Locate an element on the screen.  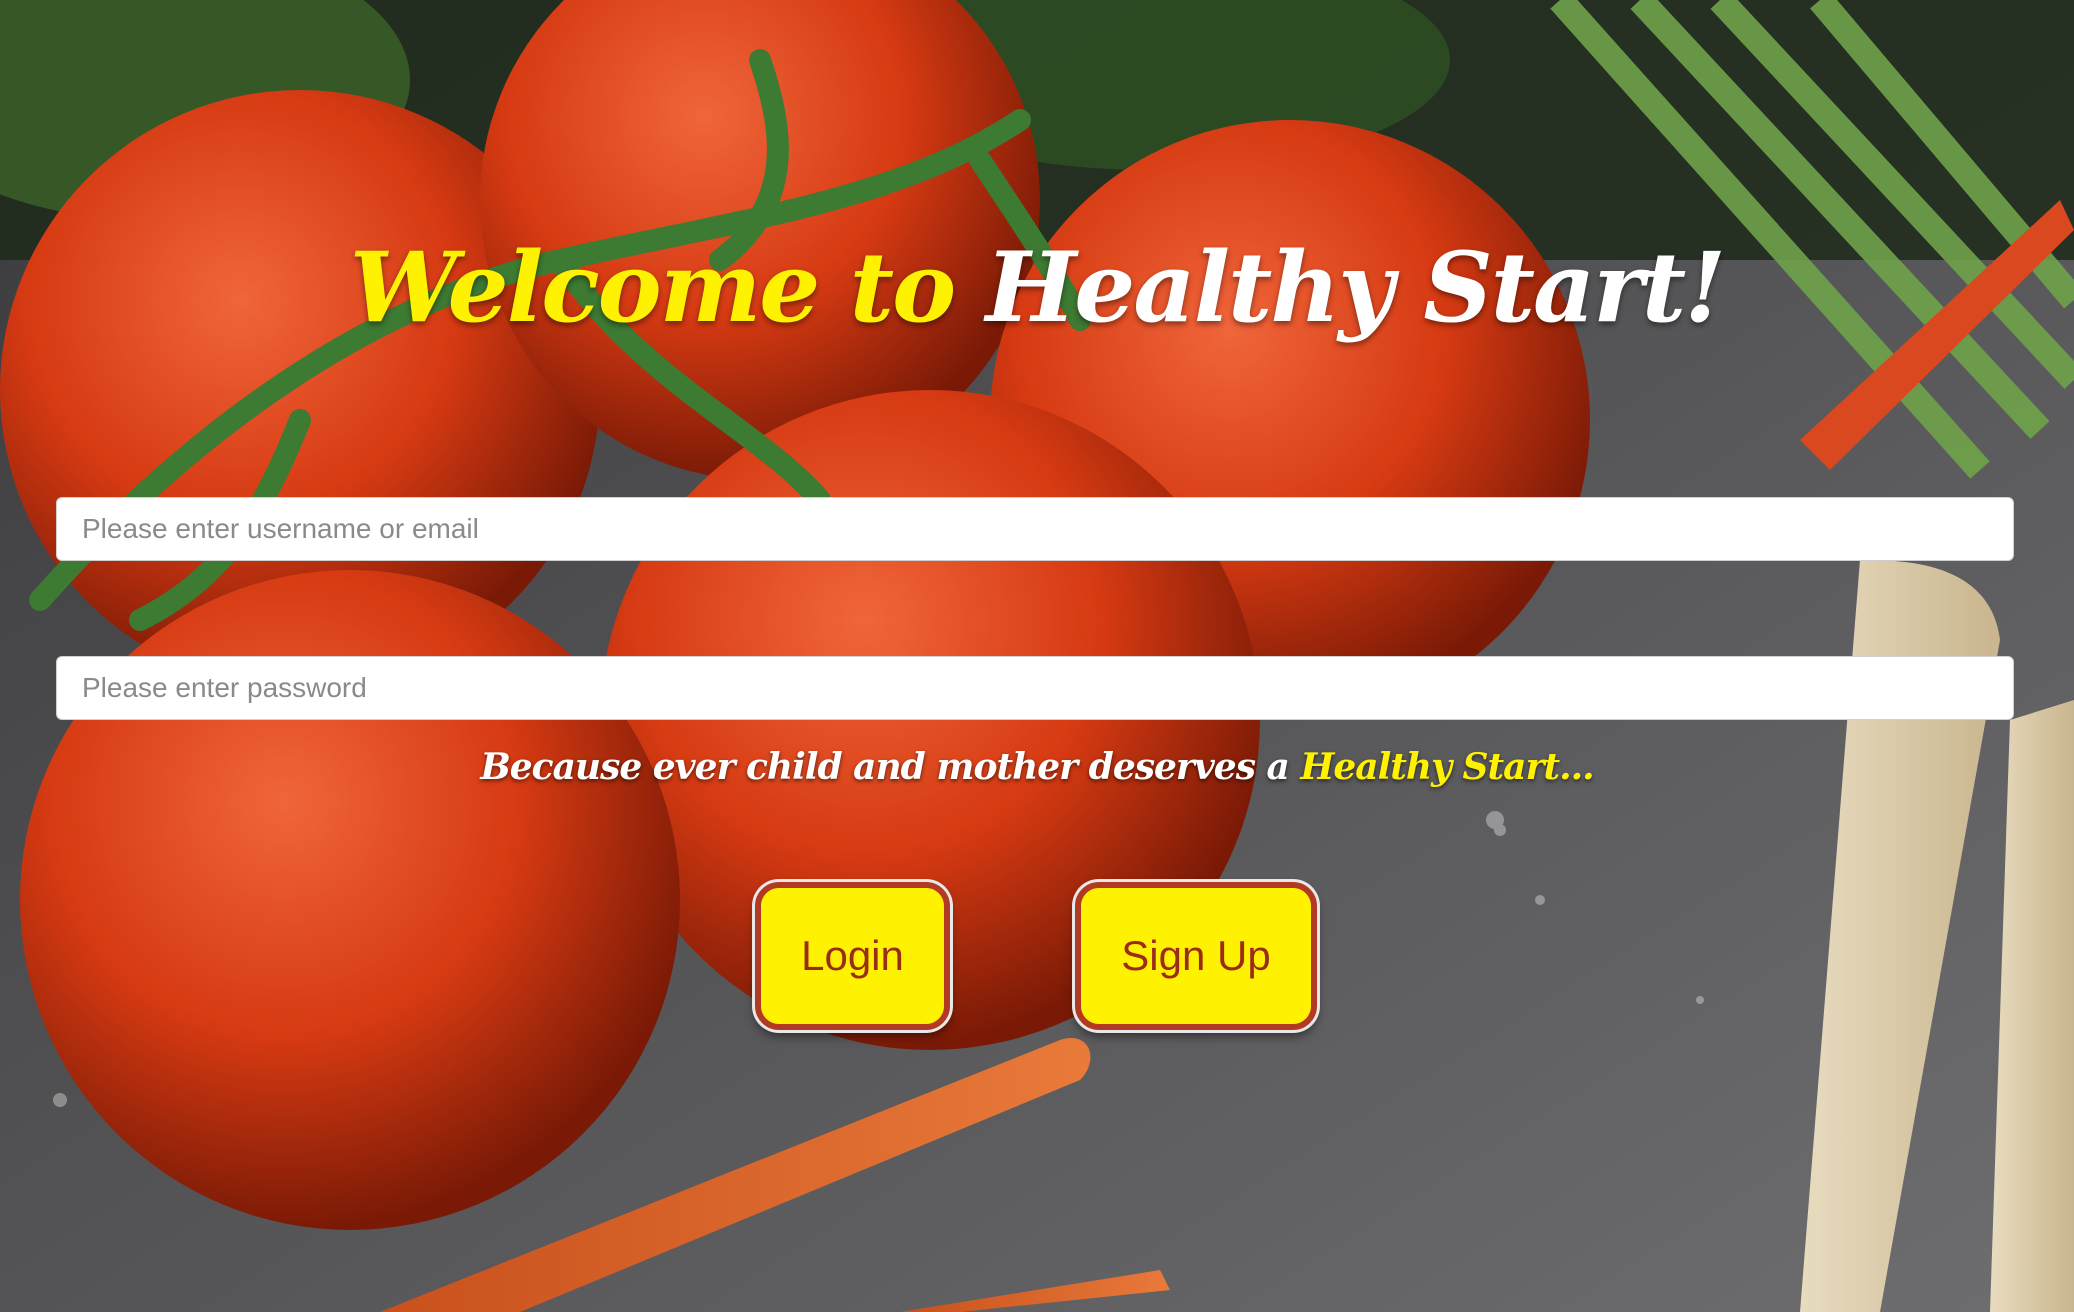
page-title: Welcome to Healthy Start! is located at coordinates (1037, 287).